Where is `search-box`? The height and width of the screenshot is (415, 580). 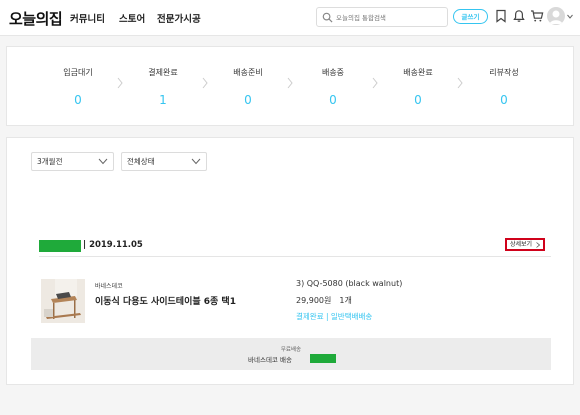
search-box is located at coordinates (382, 17).